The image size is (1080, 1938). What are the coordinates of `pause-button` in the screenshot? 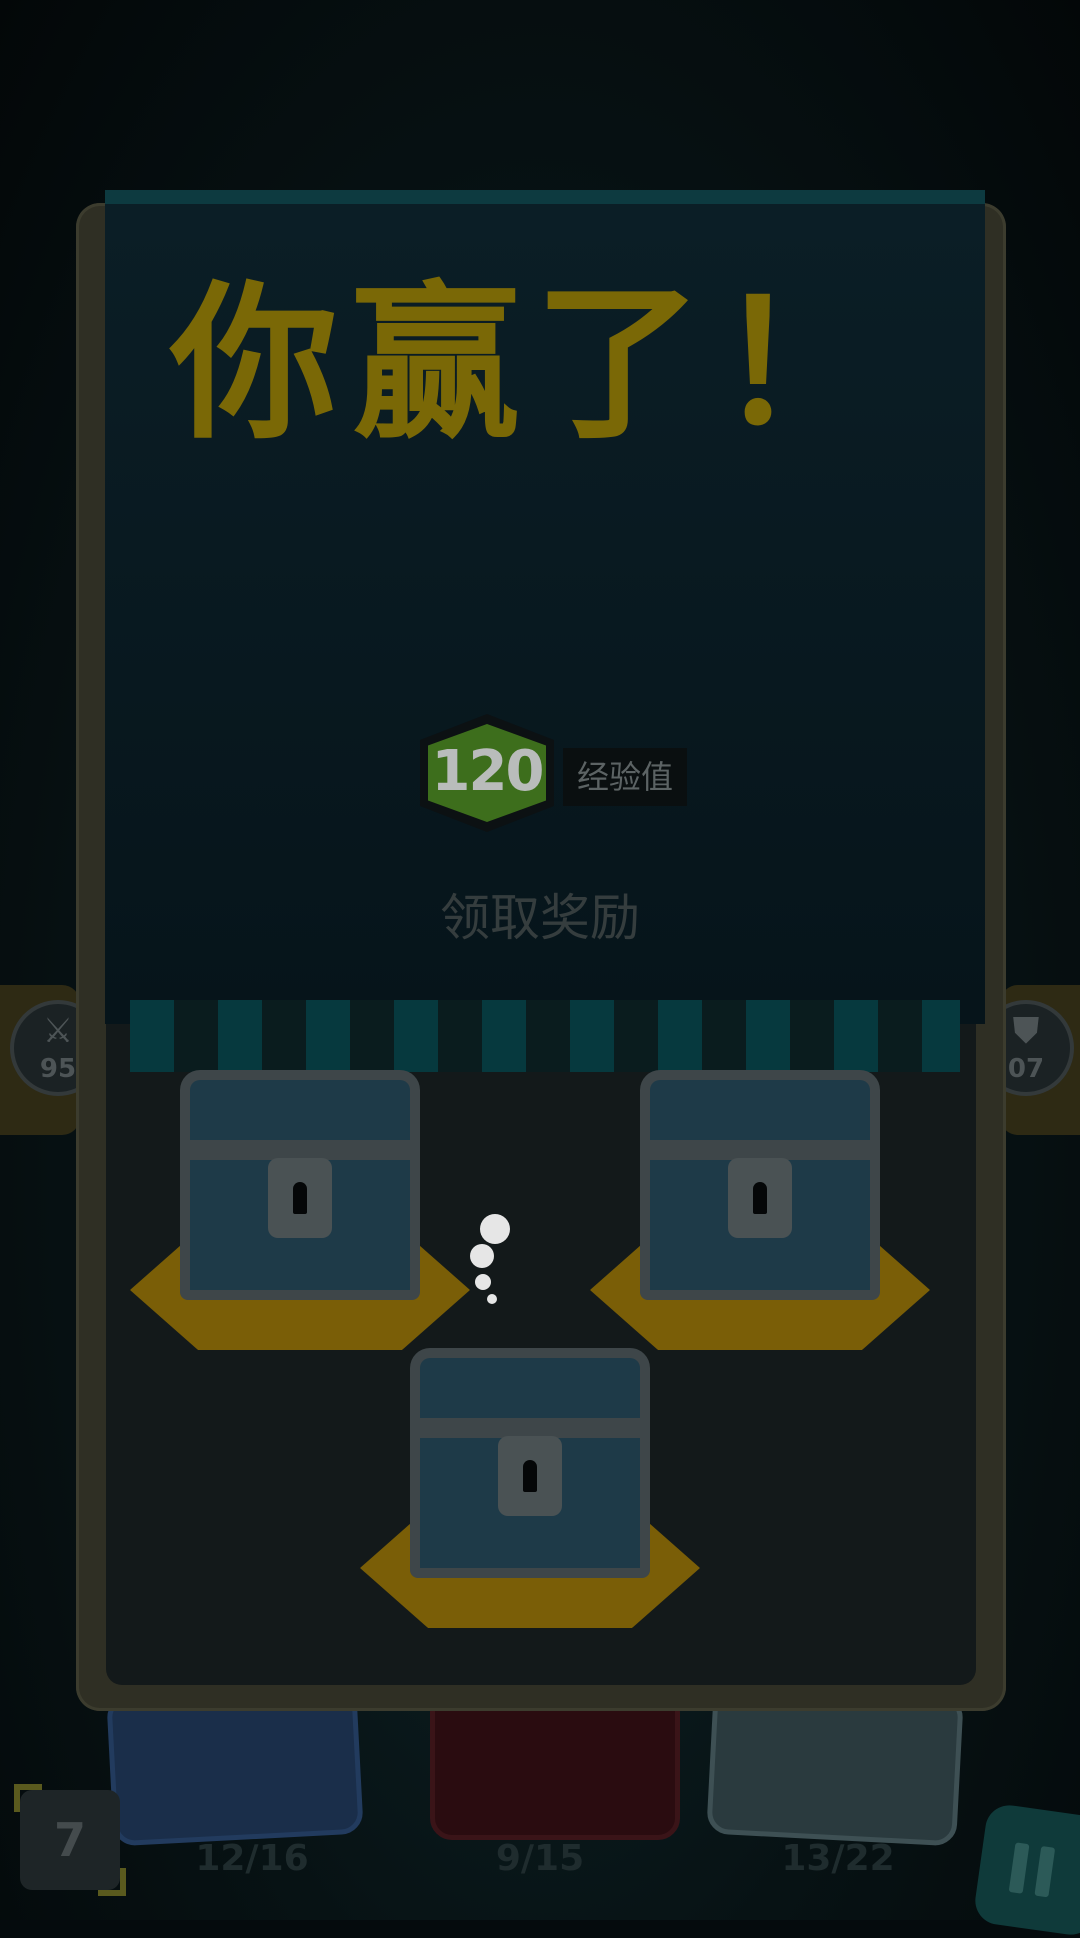 It's located at (1026, 1870).